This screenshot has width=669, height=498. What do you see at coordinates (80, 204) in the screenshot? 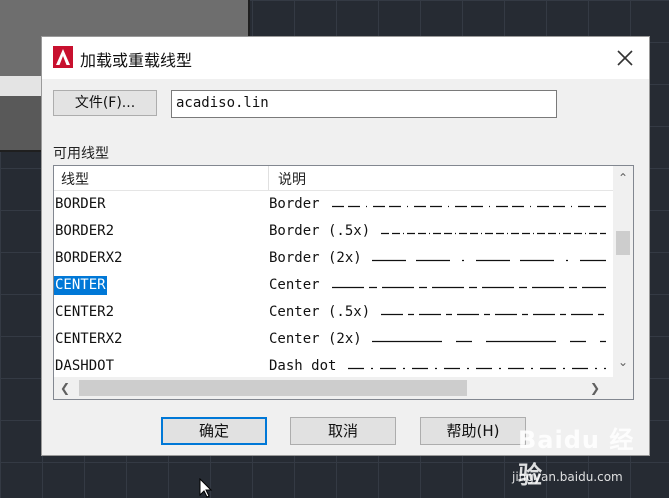
I see `linetype-name: BORDER` at bounding box center [80, 204].